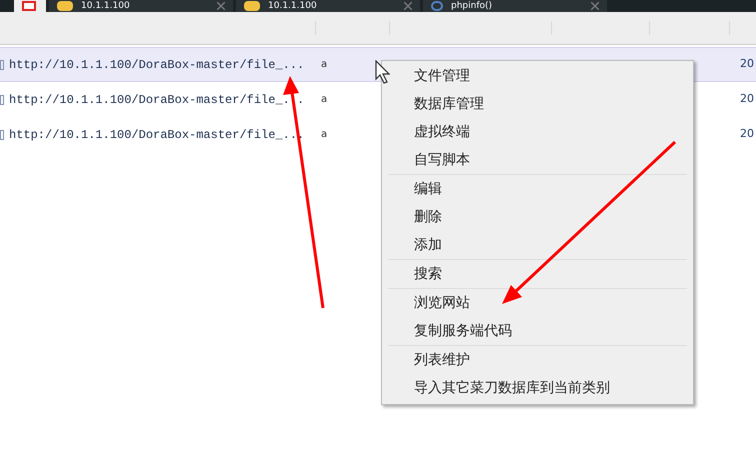 The image size is (756, 463). What do you see at coordinates (471, 6) in the screenshot?
I see `tab-label: phpinfo()` at bounding box center [471, 6].